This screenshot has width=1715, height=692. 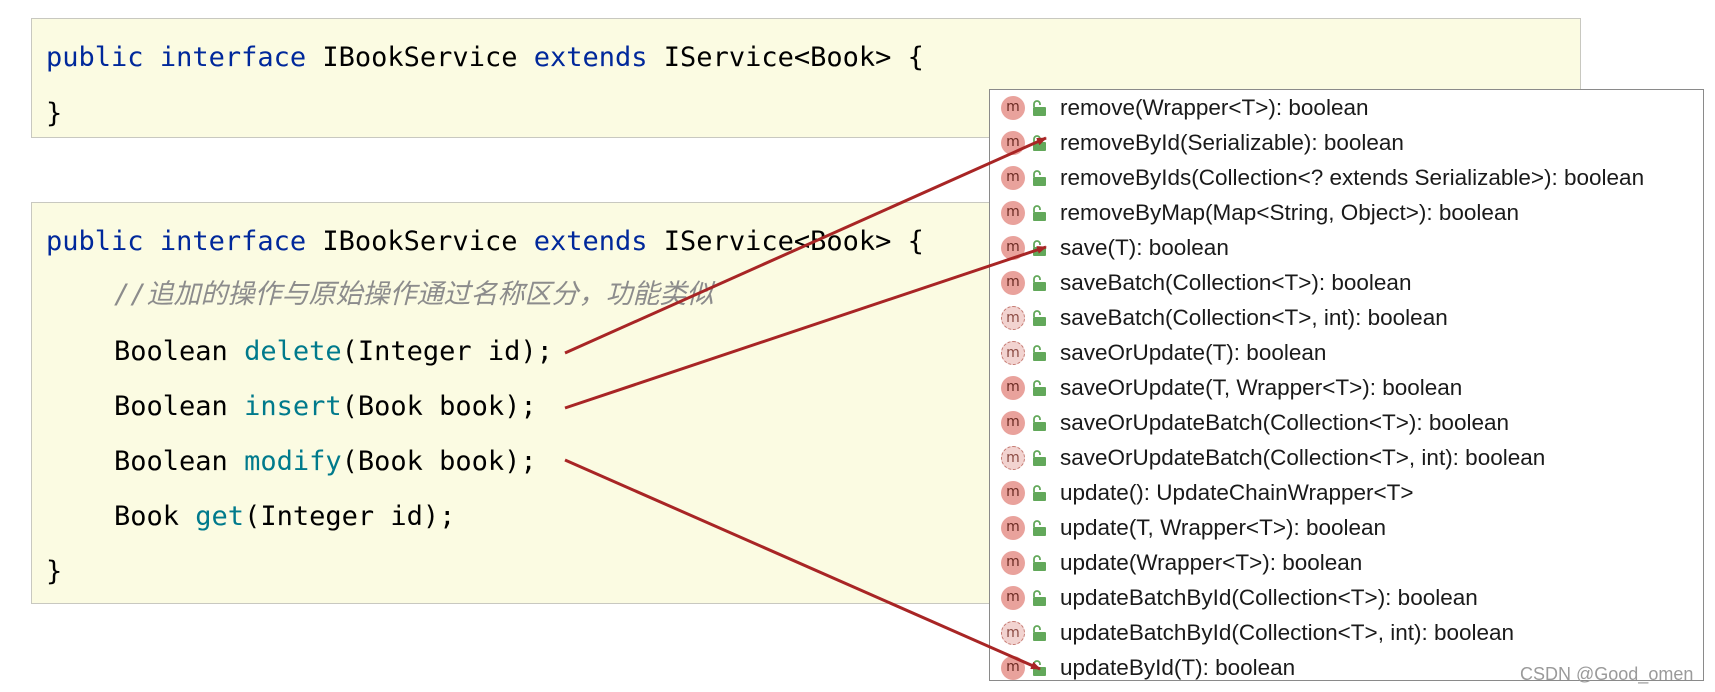 I want to click on completion-item: m remove(Wrapper<T>): boolean, so click(x=1346, y=108).